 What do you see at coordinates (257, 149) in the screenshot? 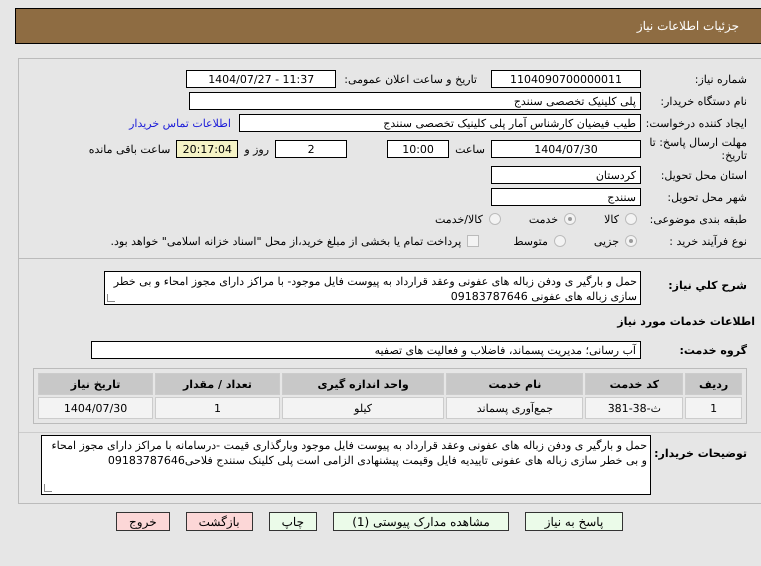
I see `days-label: روز و` at bounding box center [257, 149].